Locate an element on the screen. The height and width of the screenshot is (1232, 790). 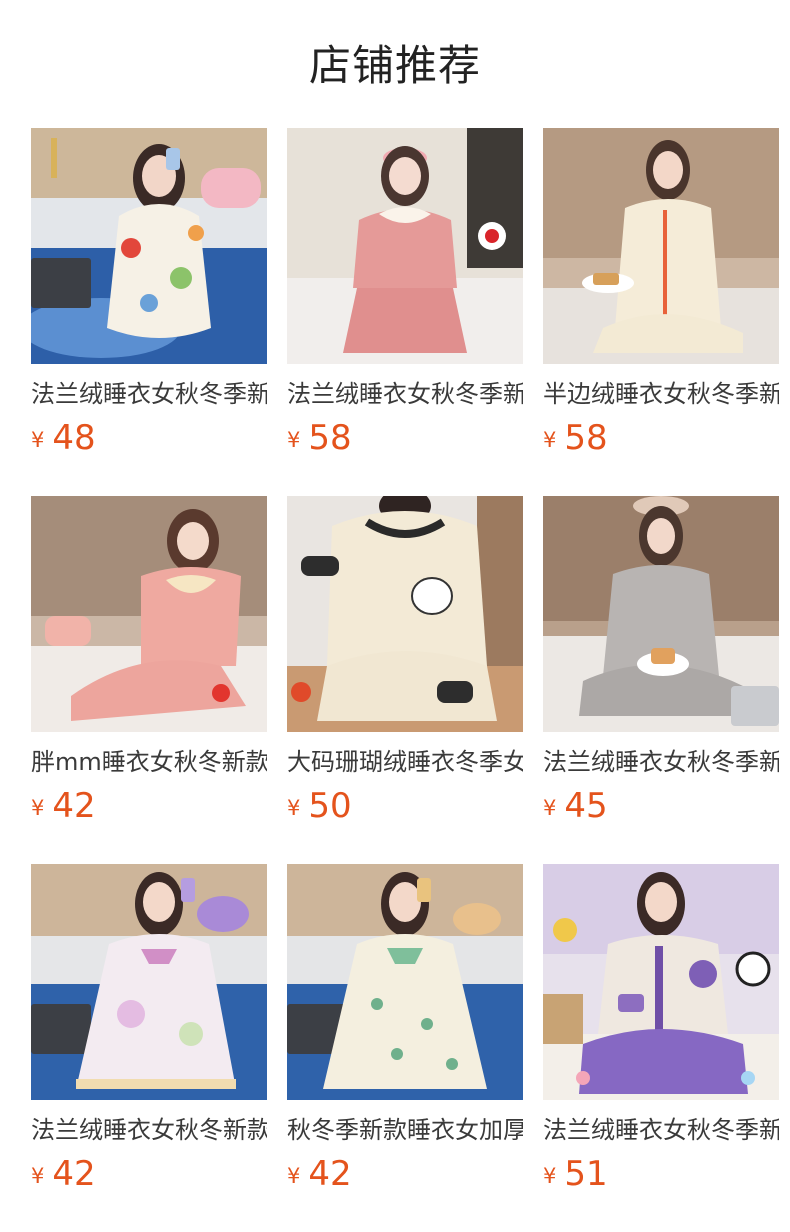
product-name: 半边绒睡衣女秋冬季新款 is located at coordinates (661, 394).